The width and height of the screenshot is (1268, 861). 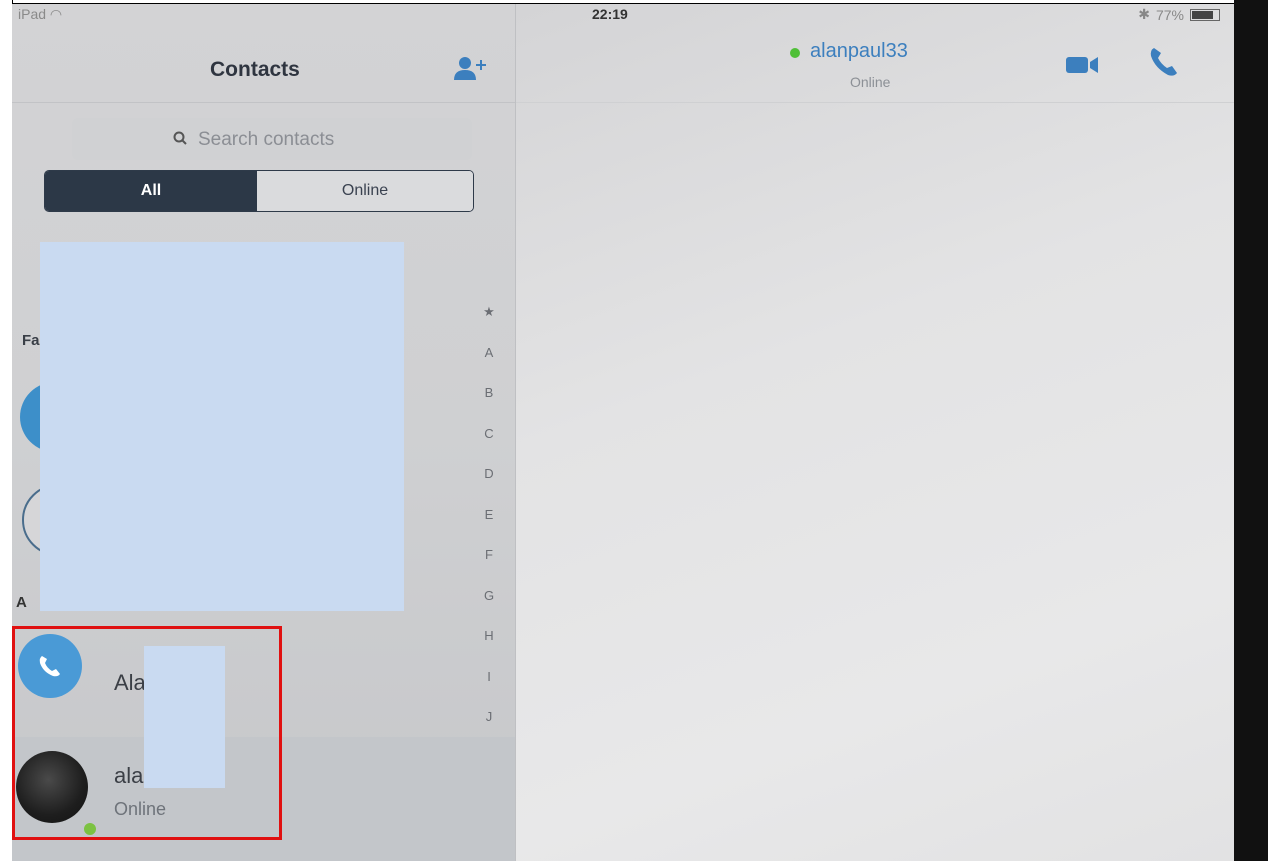 I want to click on conversation-presence: Online, so click(x=870, y=82).